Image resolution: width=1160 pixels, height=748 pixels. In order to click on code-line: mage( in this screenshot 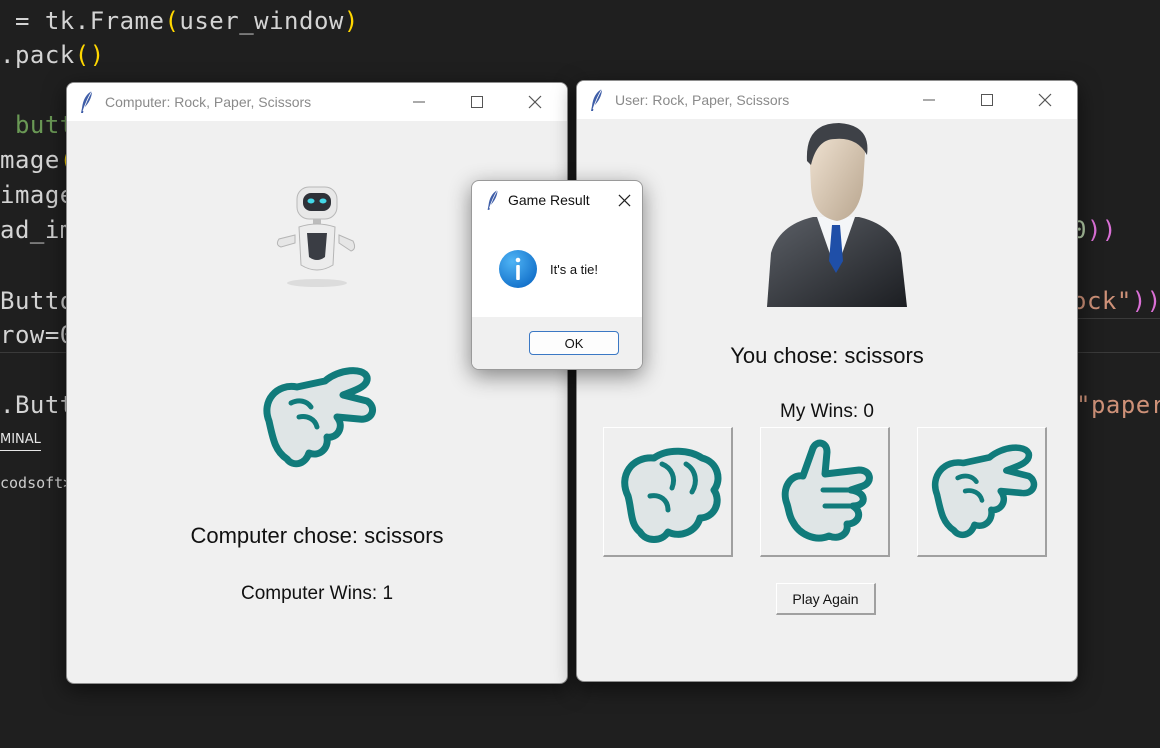, I will do `click(37, 160)`.